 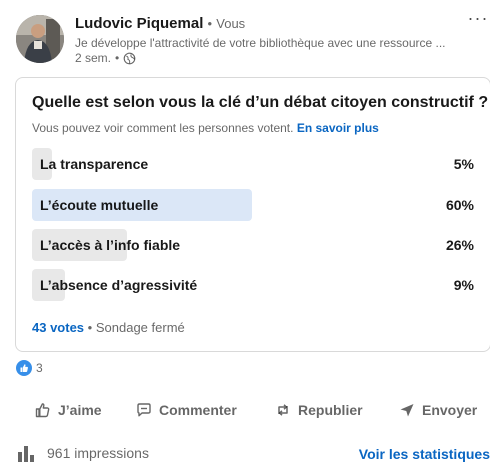 What do you see at coordinates (94, 164) in the screenshot?
I see `poll-option-label: La transparence` at bounding box center [94, 164].